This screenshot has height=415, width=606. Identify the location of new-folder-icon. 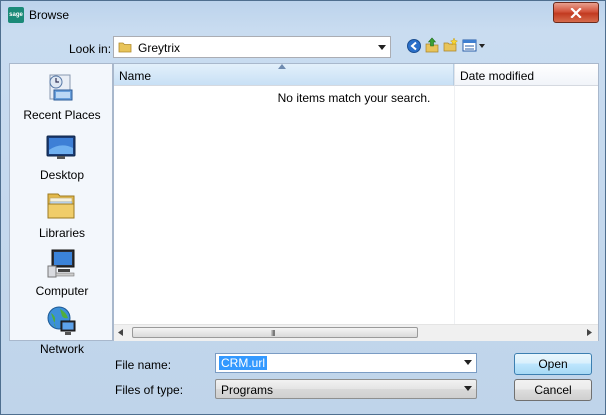
(451, 45).